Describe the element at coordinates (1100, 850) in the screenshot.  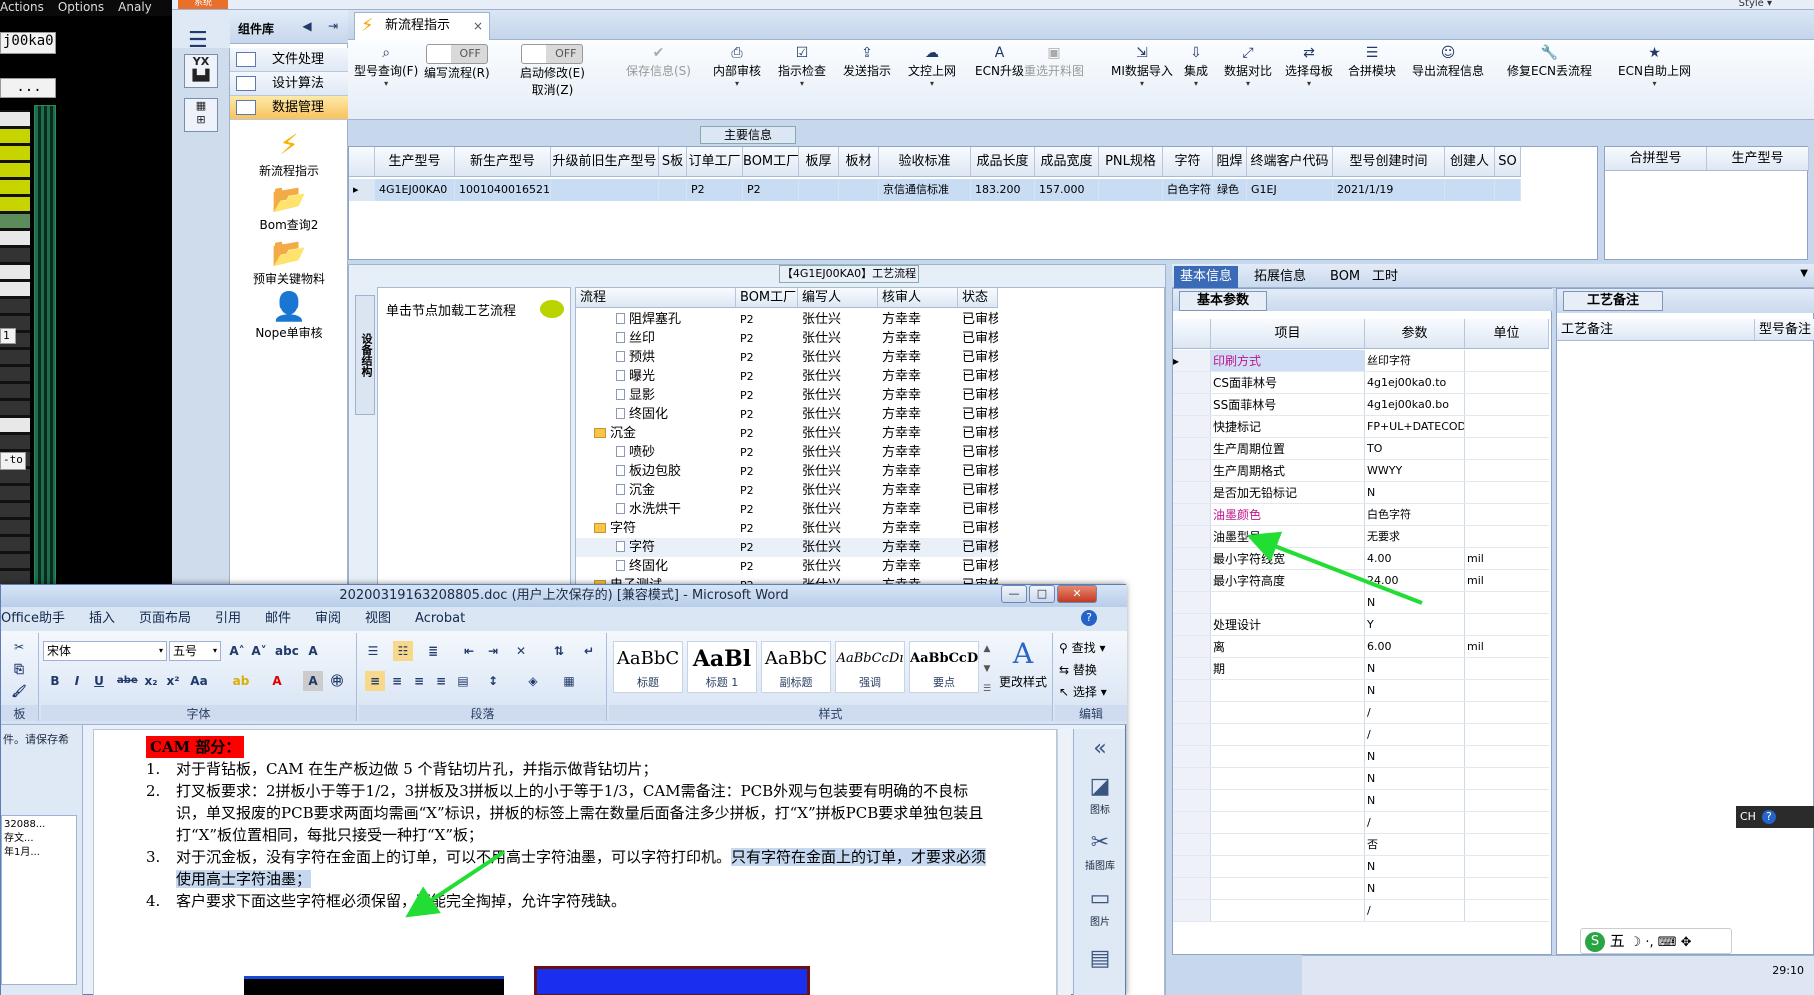
I see `side-tool-clipart: ✂ 插图库` at that location.